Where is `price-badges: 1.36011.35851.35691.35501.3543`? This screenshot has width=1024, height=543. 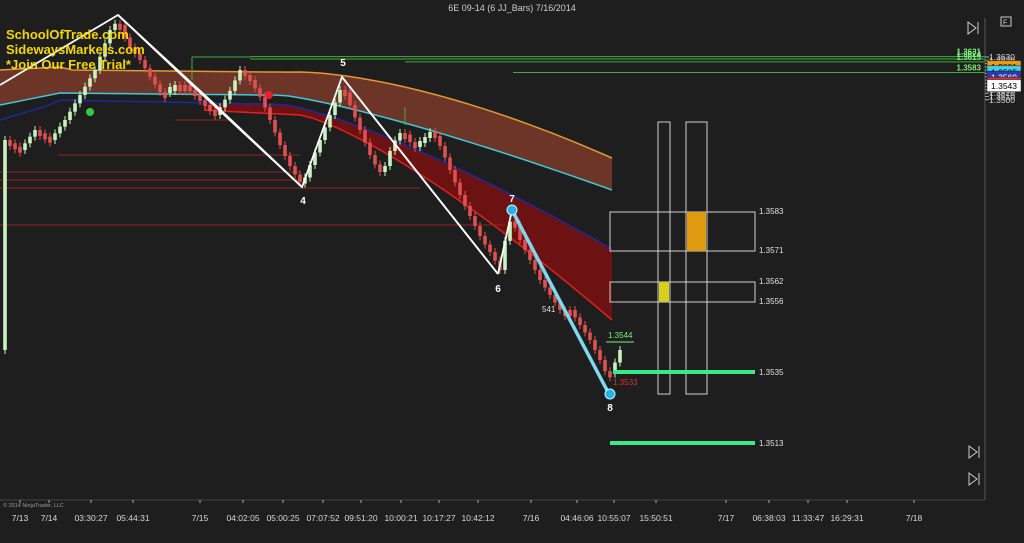
price-badges: 1.36011.35851.35691.35501.3543 is located at coordinates (1004, 76).